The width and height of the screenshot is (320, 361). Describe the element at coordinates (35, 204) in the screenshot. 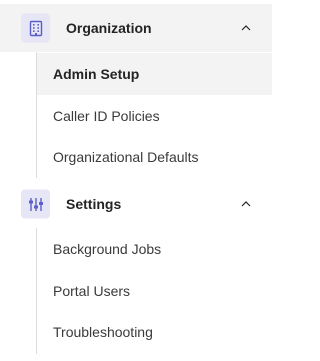

I see `sliders-icon` at that location.